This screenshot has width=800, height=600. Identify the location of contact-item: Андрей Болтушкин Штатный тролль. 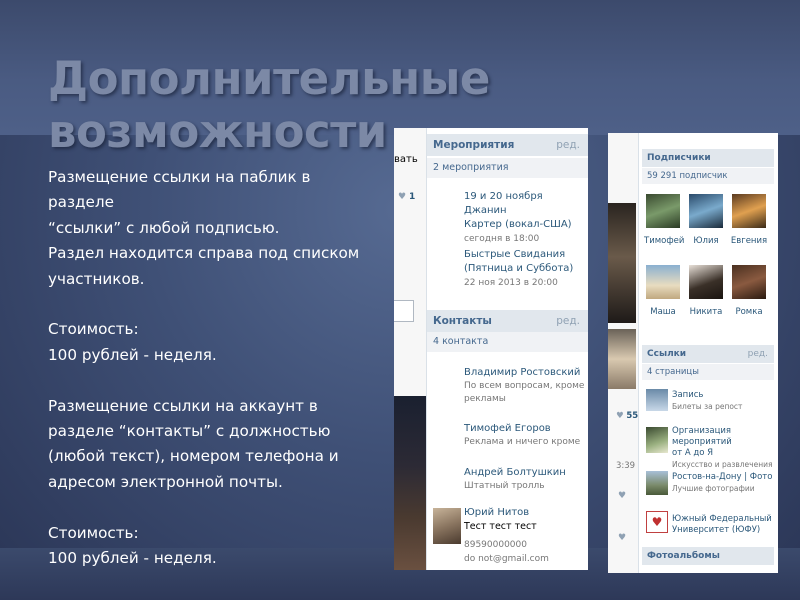
(515, 479).